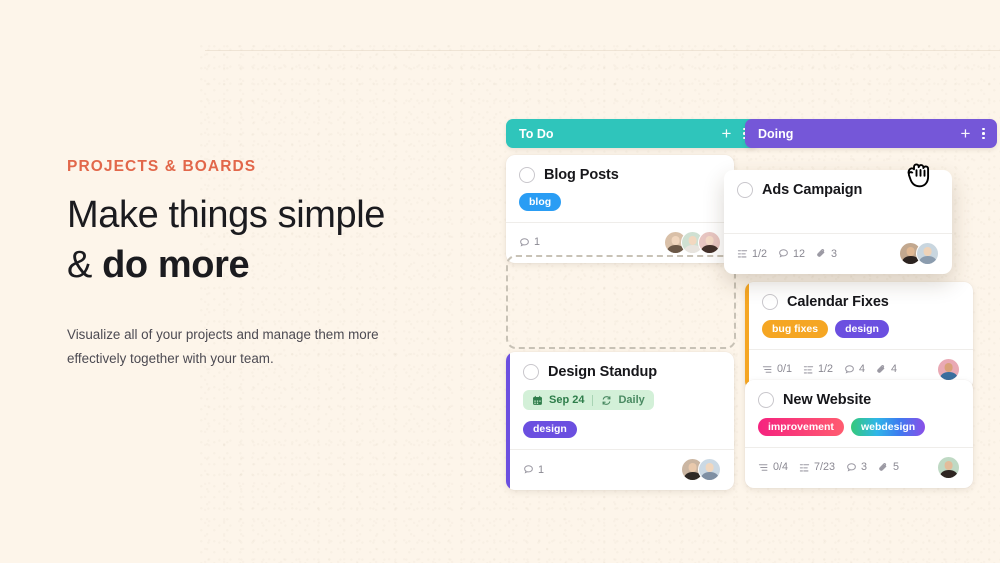 Image resolution: width=1000 pixels, height=563 pixels. Describe the element at coordinates (812, 190) in the screenshot. I see `card-title: Ads Campaign` at that location.